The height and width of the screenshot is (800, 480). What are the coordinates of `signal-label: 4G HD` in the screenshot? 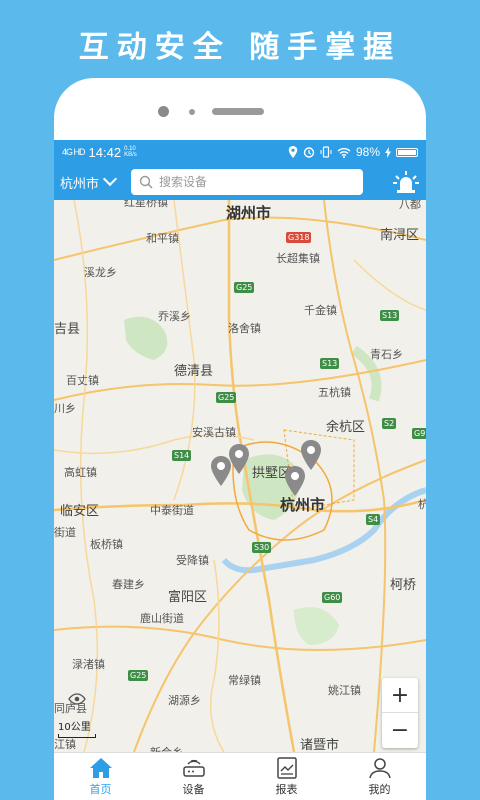 It's located at (73, 152).